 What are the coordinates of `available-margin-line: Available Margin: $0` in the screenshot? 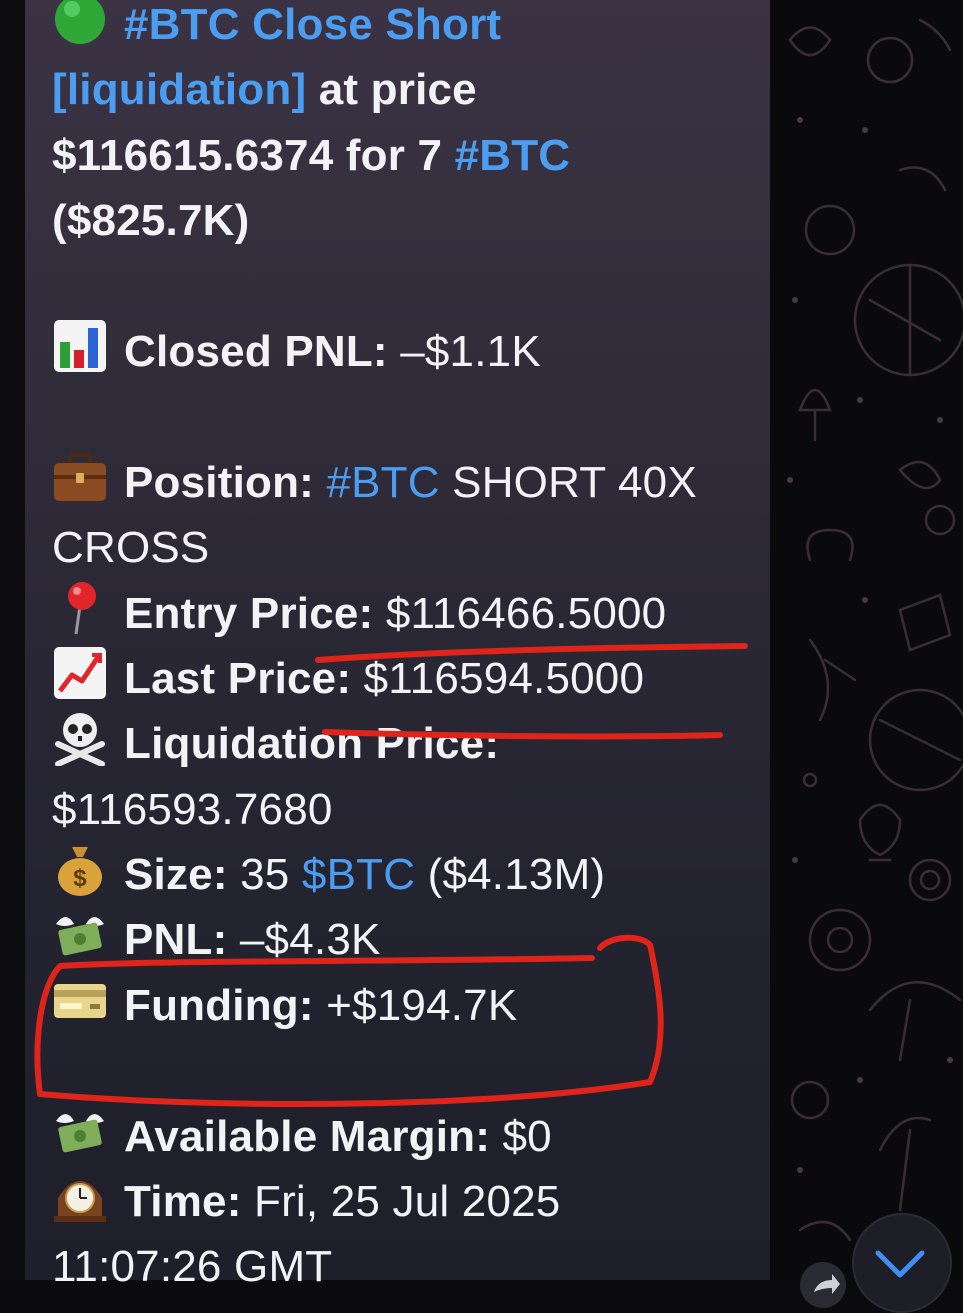 It's located at (402, 1136).